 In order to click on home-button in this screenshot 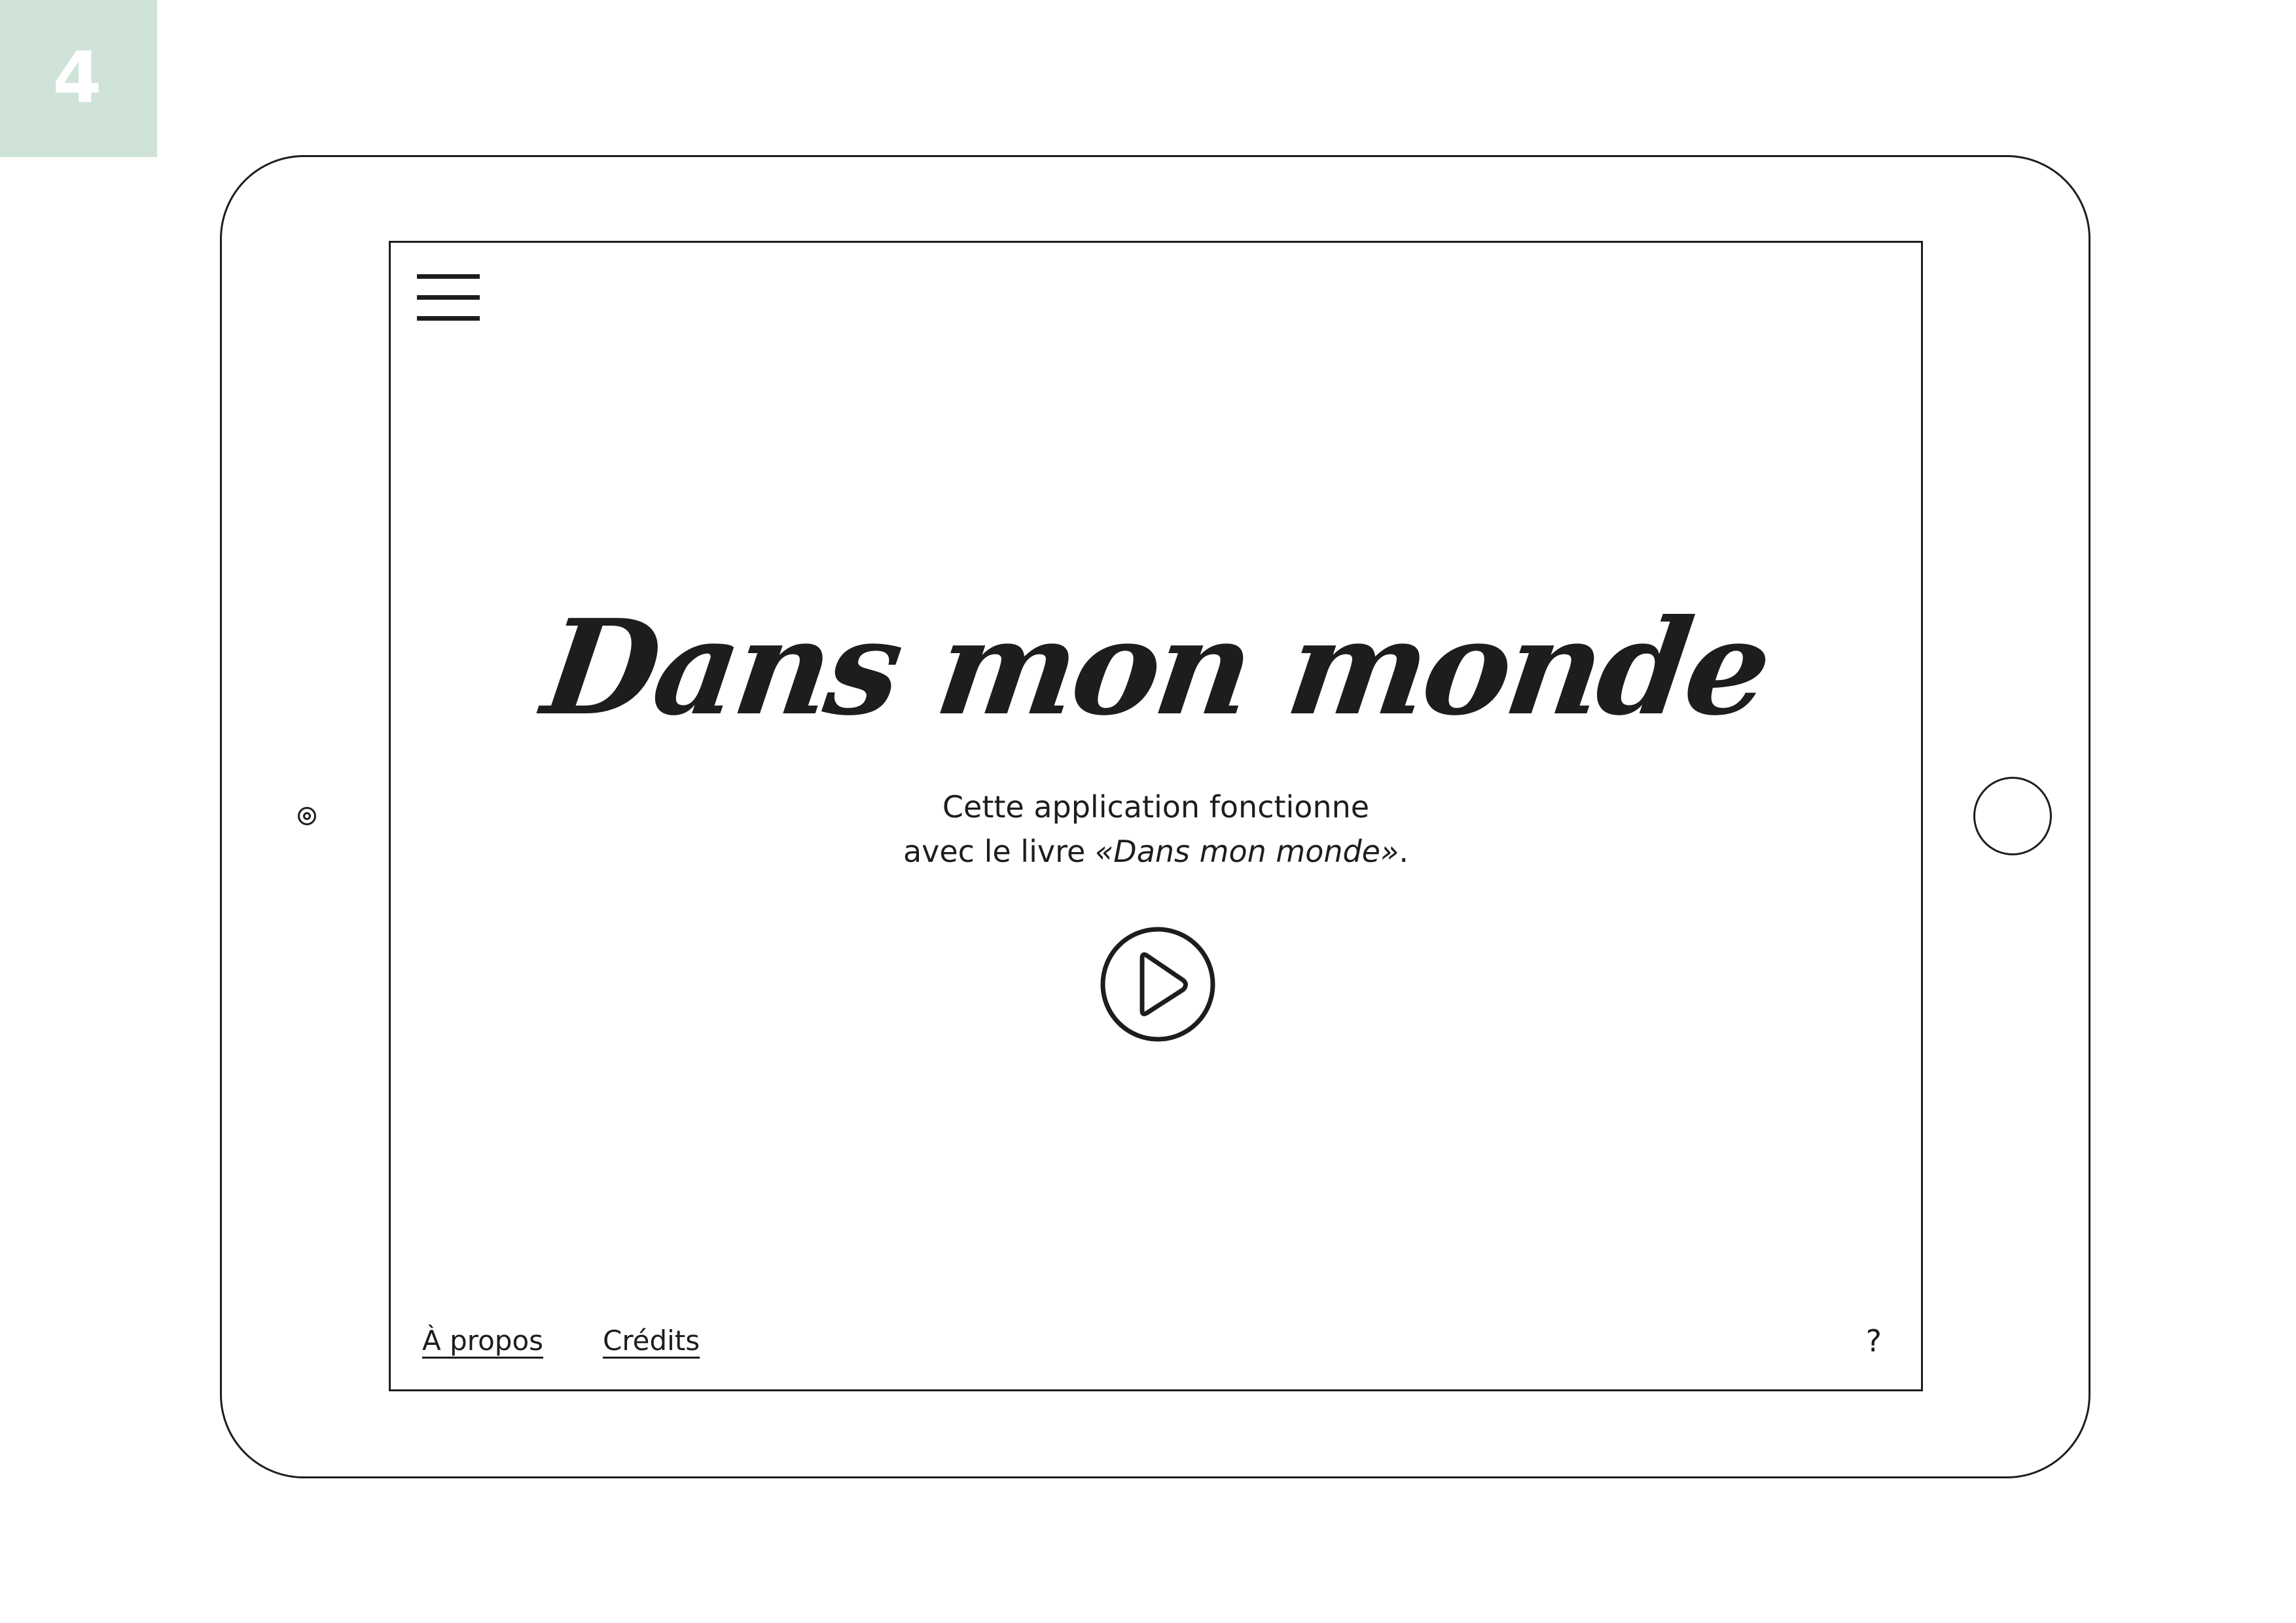, I will do `click(2012, 816)`.